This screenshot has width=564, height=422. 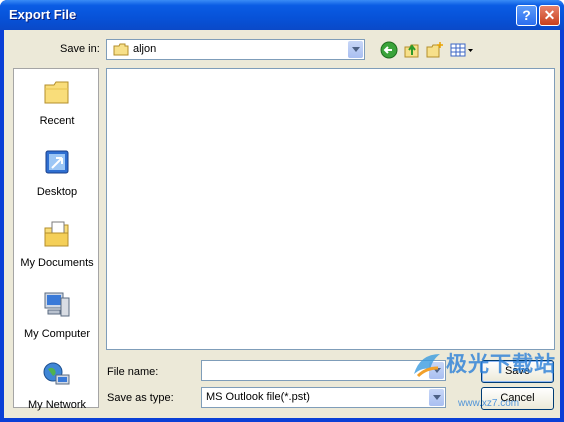 I want to click on recent-folder-icon, so click(x=56, y=92).